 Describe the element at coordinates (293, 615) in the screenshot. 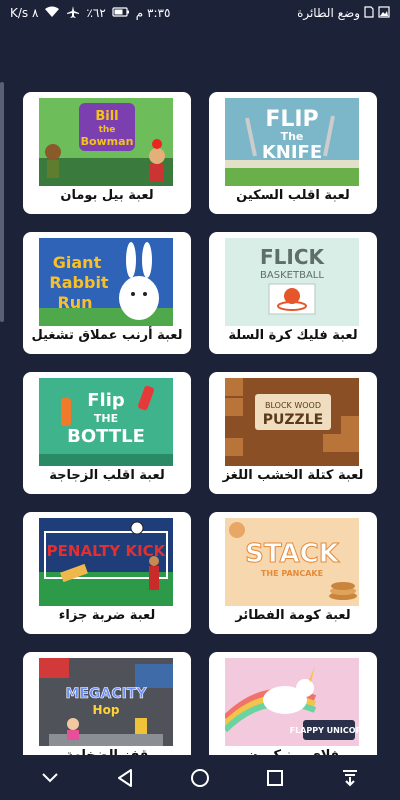

I see `game-title: لعبة كومة الفطائر` at that location.